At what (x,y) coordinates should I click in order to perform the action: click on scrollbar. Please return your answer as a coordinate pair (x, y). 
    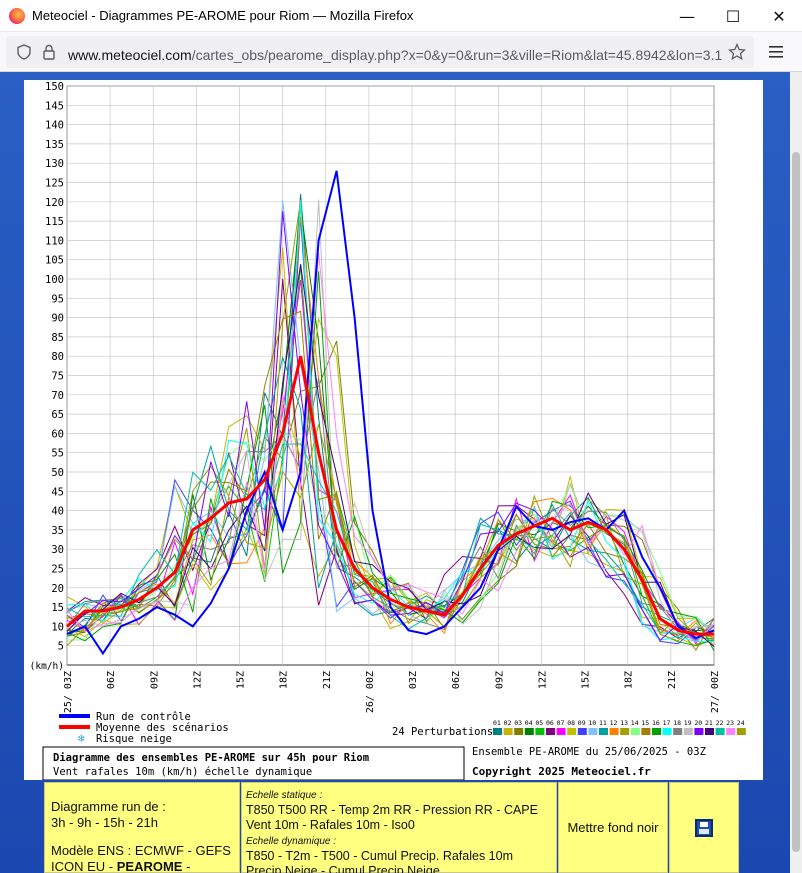
    Looking at the image, I should click on (796, 472).